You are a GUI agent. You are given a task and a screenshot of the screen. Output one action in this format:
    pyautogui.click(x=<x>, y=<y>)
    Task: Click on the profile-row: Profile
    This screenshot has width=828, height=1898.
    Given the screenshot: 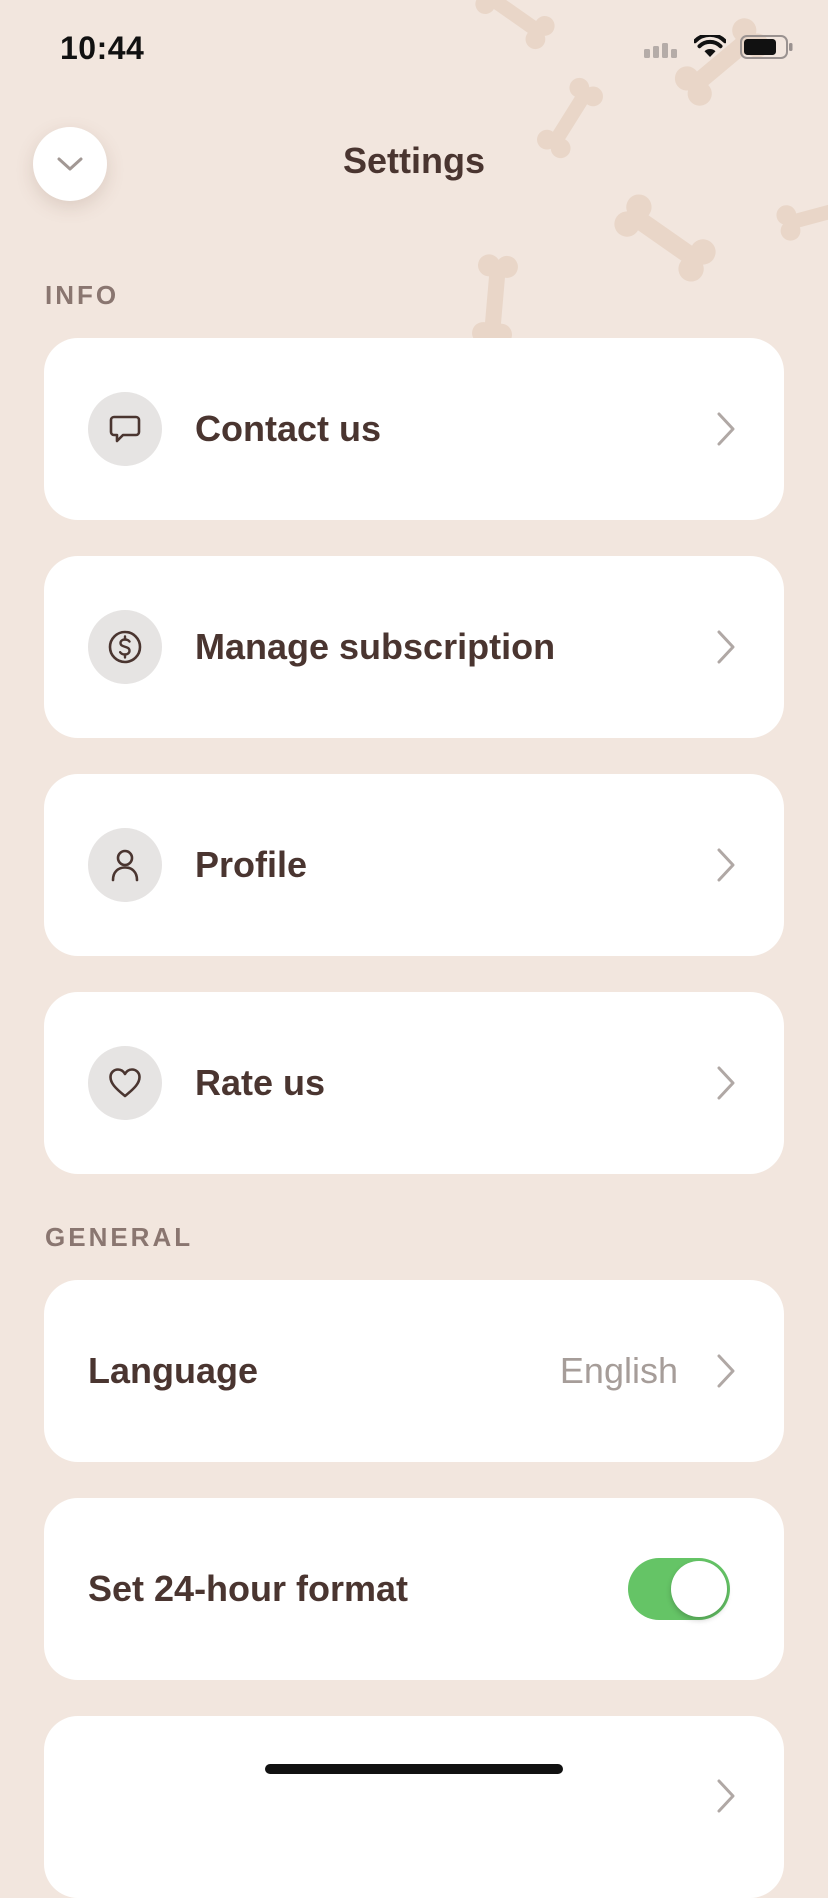 What is the action you would take?
    pyautogui.click(x=414, y=865)
    